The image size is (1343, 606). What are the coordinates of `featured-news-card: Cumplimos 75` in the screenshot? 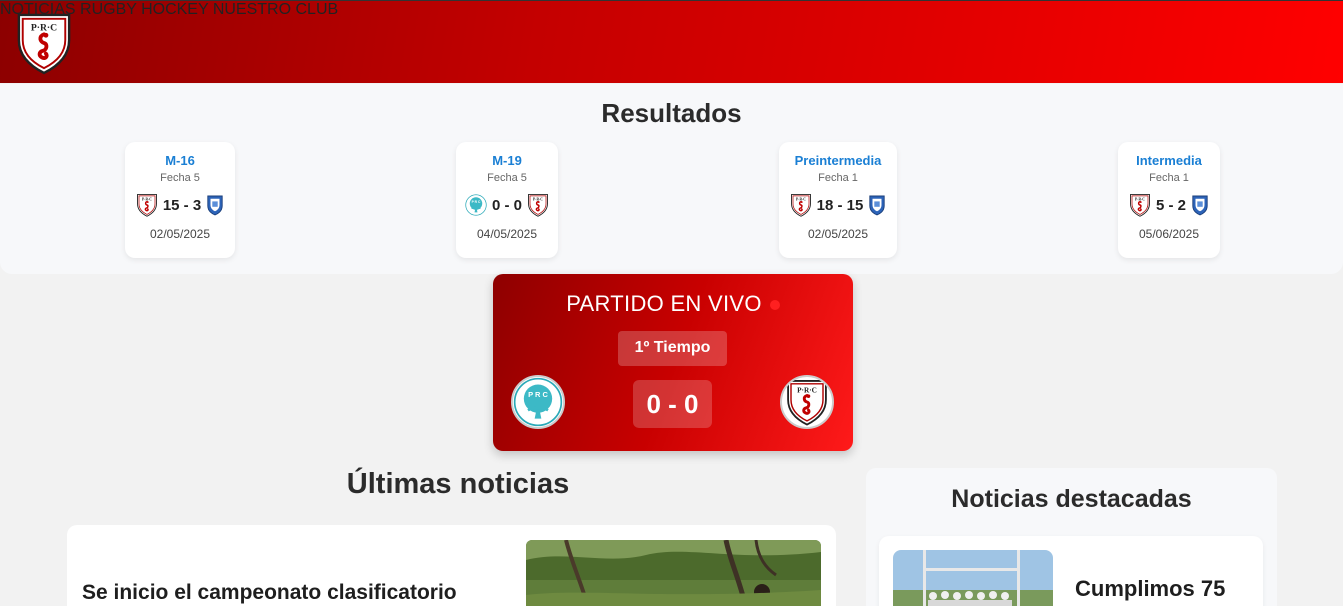 It's located at (1071, 571).